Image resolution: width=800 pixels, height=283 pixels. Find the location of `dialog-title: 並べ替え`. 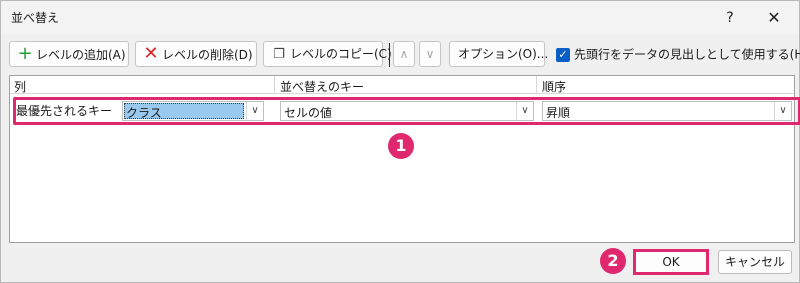

dialog-title: 並べ替え is located at coordinates (35, 18).